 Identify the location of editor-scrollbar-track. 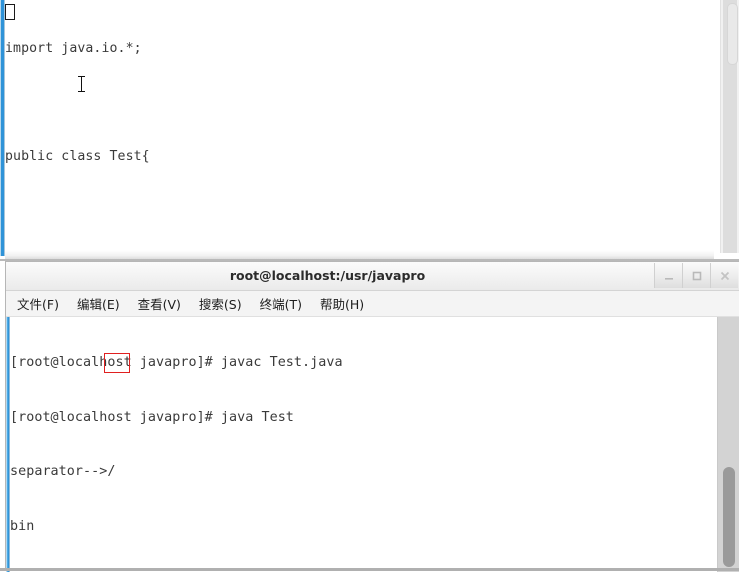
(730, 126).